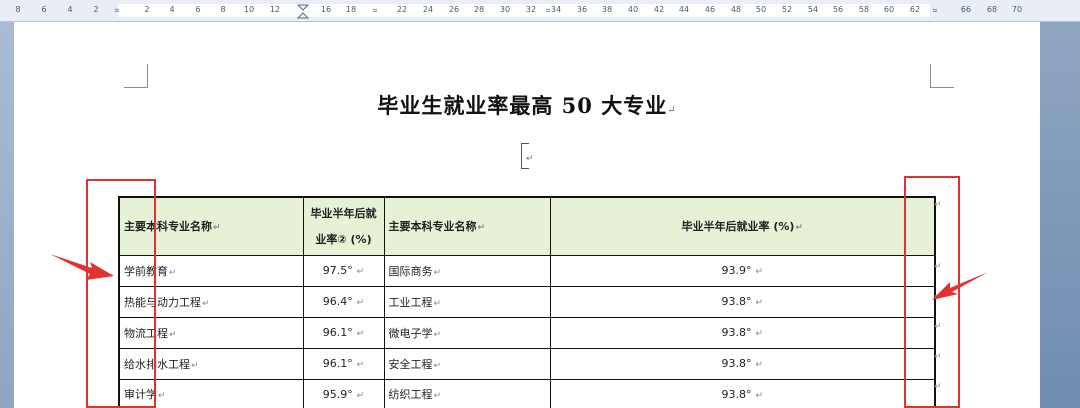 This screenshot has height=408, width=1080. What do you see at coordinates (121, 293) in the screenshot?
I see `left-highlight-box` at bounding box center [121, 293].